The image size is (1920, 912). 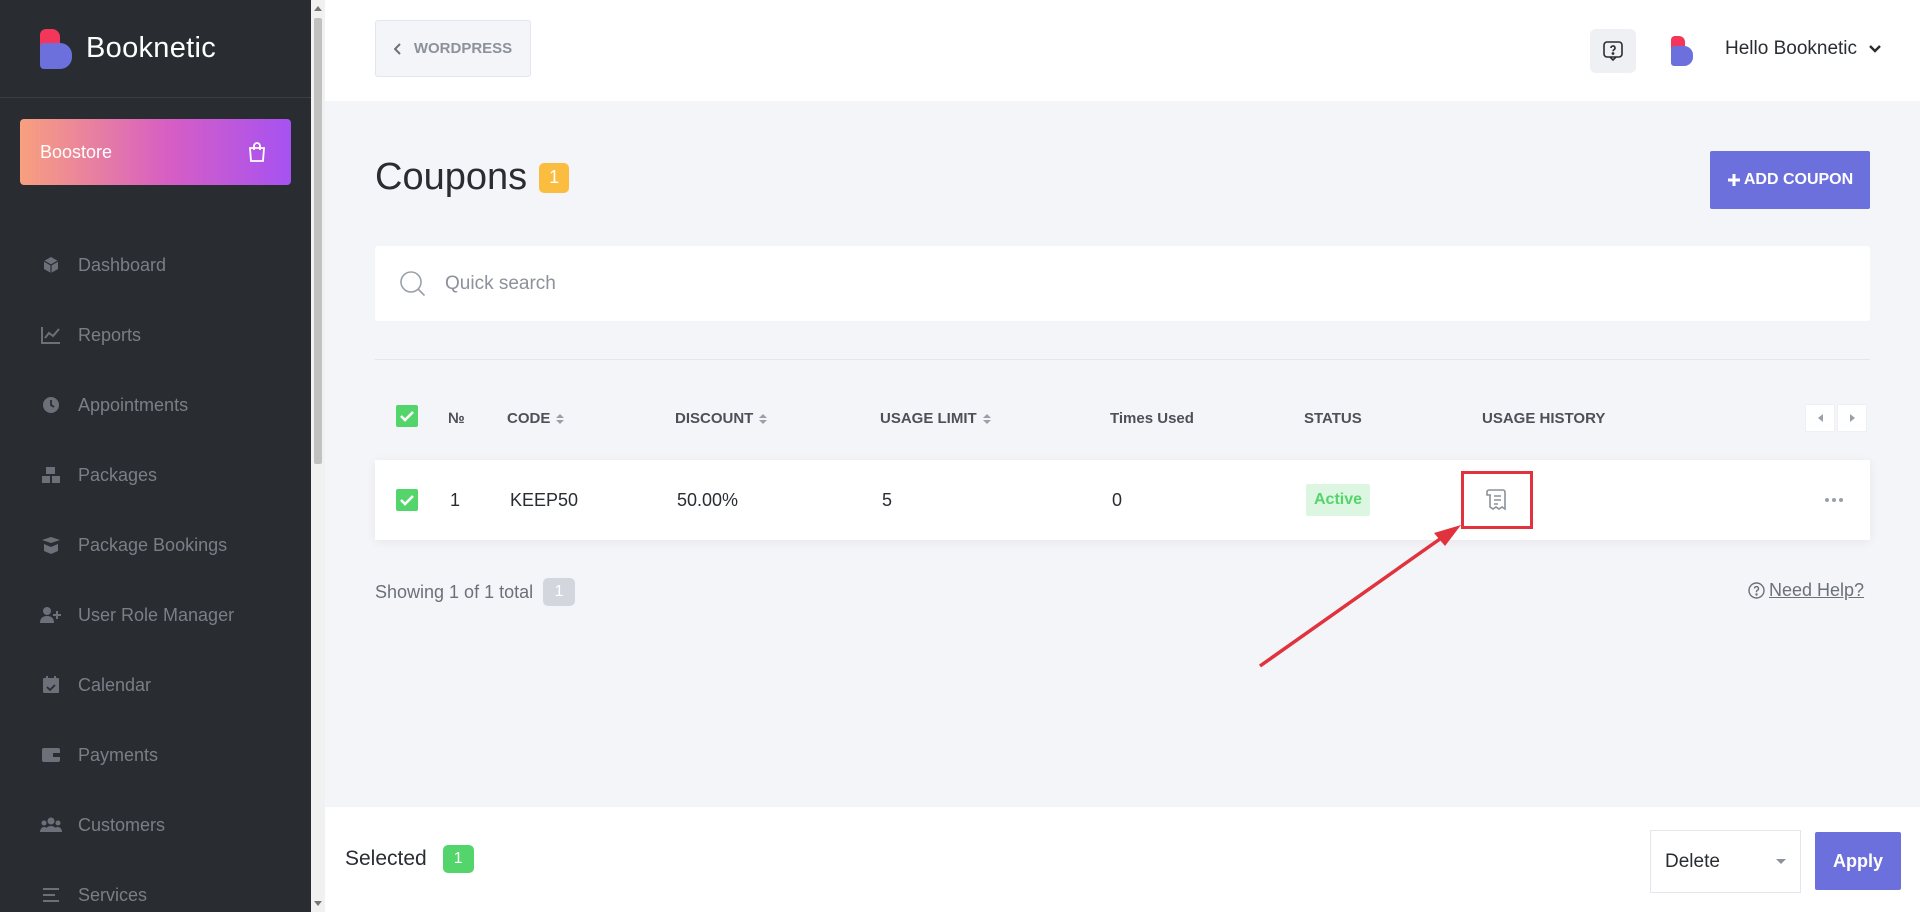 What do you see at coordinates (155, 886) in the screenshot?
I see `sidebar-item-services: Services` at bounding box center [155, 886].